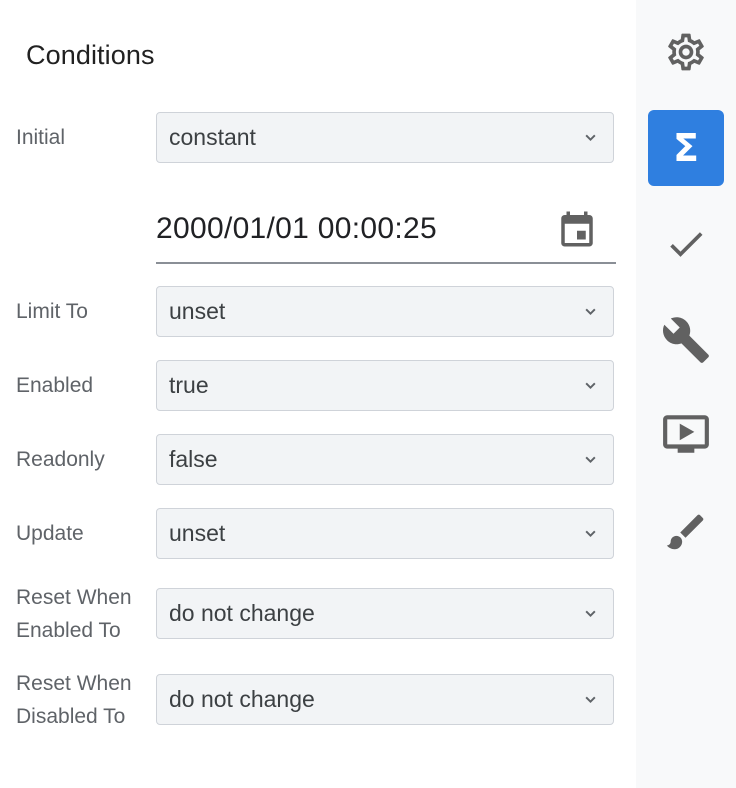 Image resolution: width=736 pixels, height=788 pixels. Describe the element at coordinates (385, 385) in the screenshot. I see `enabled-select: true` at that location.